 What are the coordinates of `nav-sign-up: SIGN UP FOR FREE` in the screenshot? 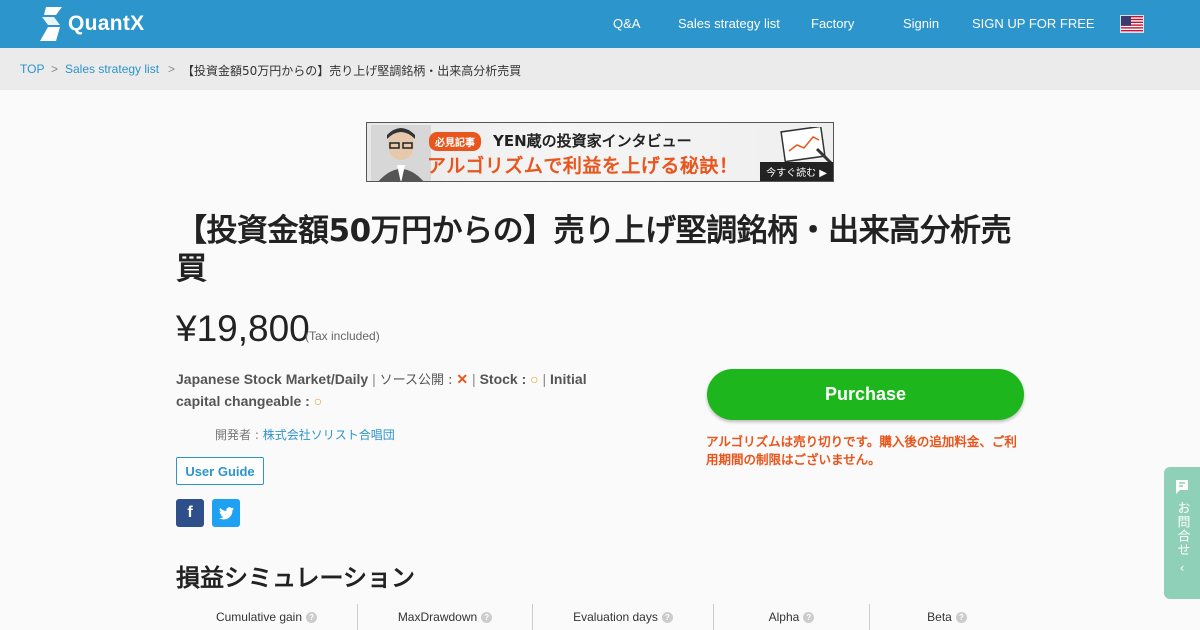 It's located at (1033, 23).